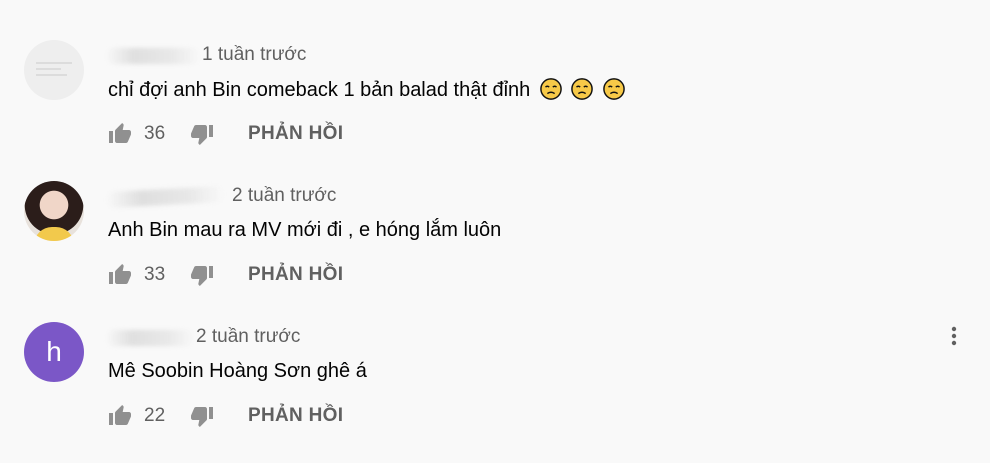 Image resolution: width=990 pixels, height=463 pixels. I want to click on avatar-placeholder-lines, so click(54, 71).